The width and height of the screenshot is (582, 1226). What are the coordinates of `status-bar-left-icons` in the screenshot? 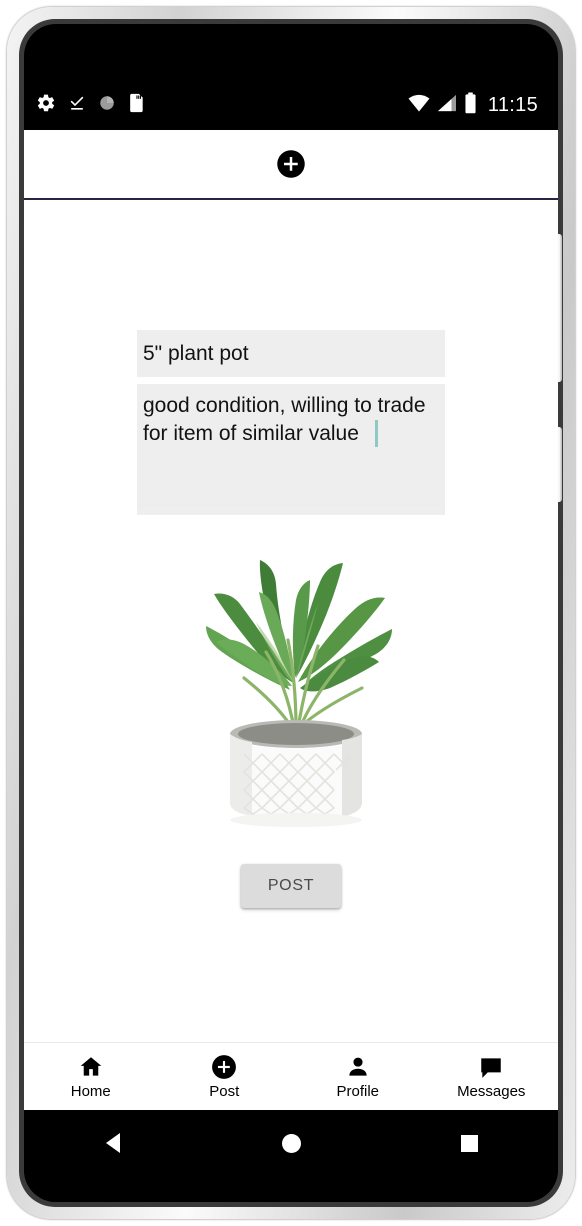 It's located at (90, 105).